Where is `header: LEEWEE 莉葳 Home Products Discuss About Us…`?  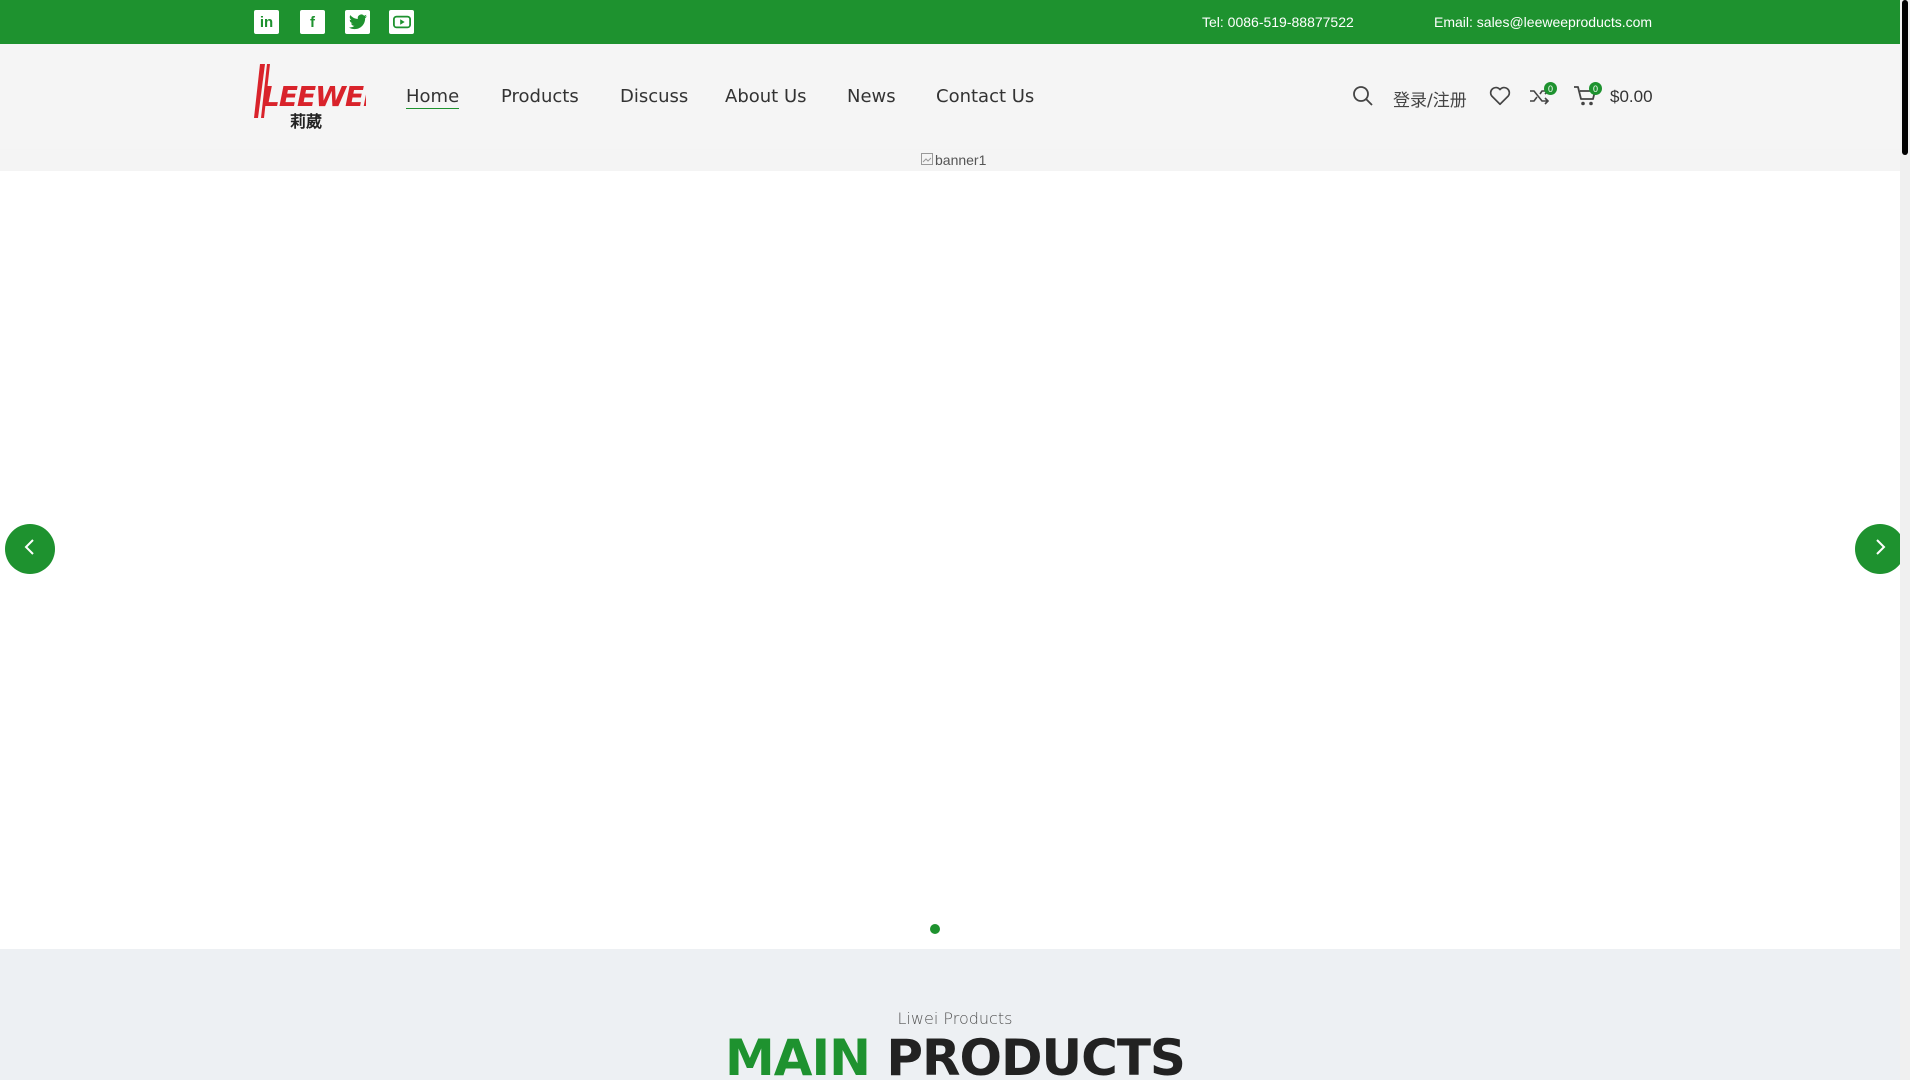 header: LEEWEE 莉葳 Home Products Discuss About Us… is located at coordinates (955, 96).